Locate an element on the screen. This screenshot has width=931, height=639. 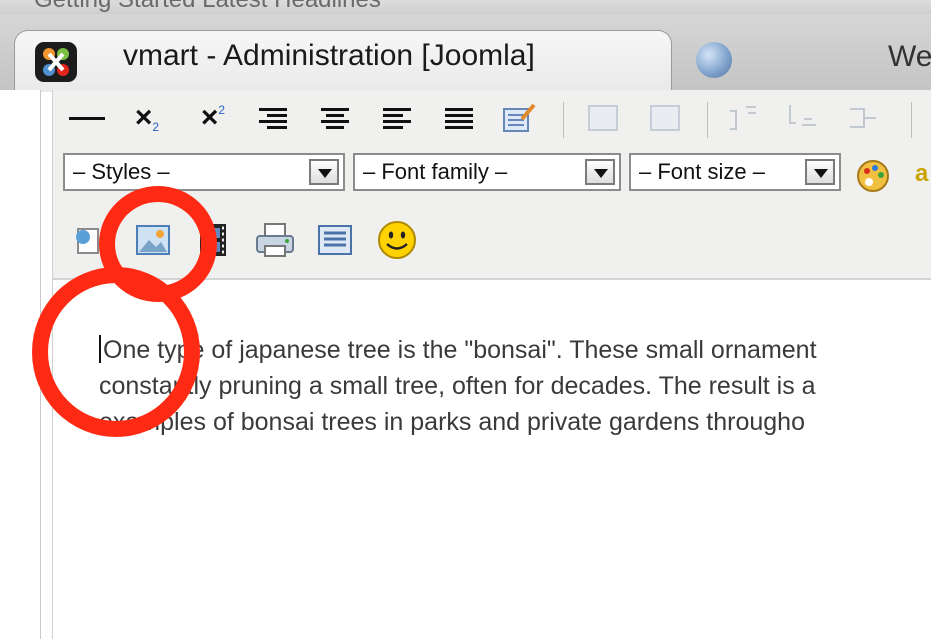
annotation-circle-cursor is located at coordinates (116, 352).